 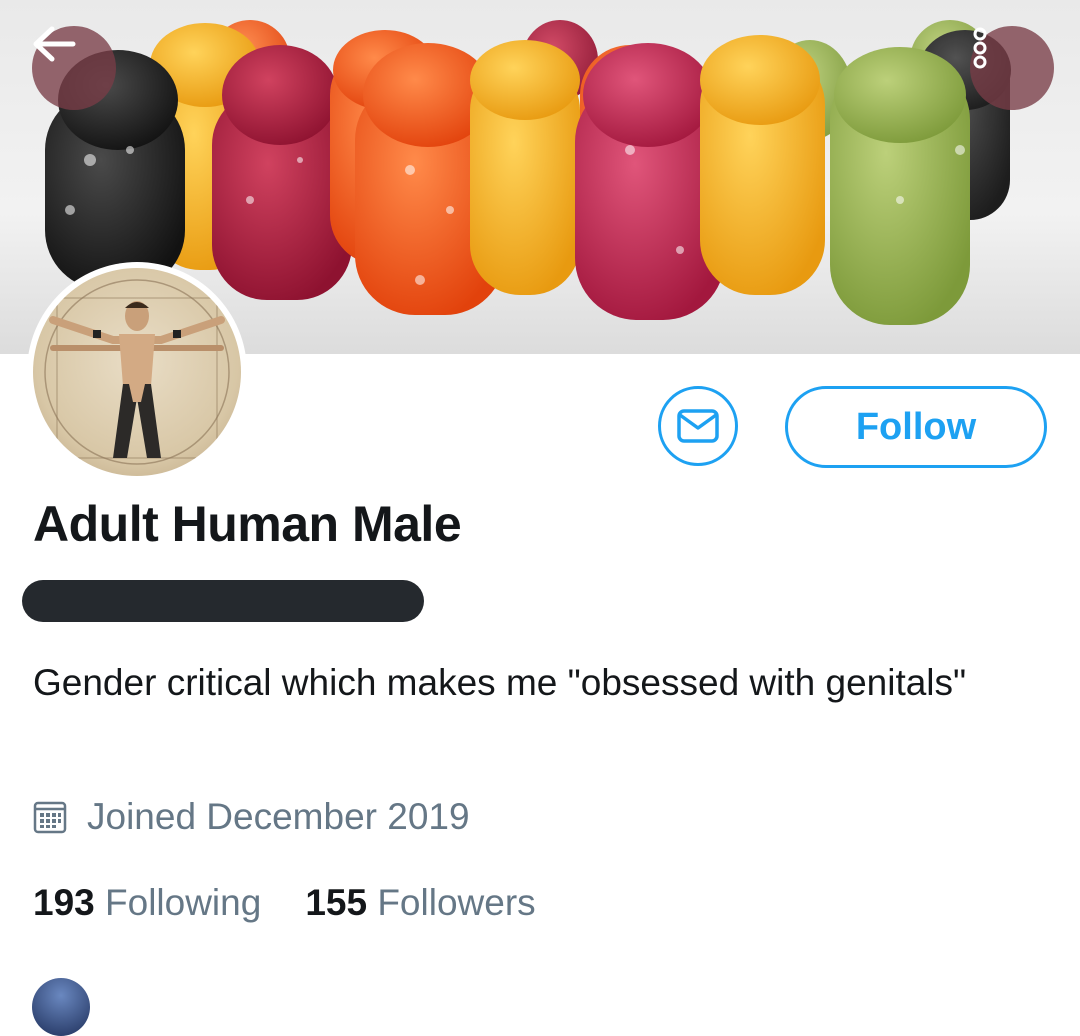 I want to click on avatar-image, so click(x=137, y=372).